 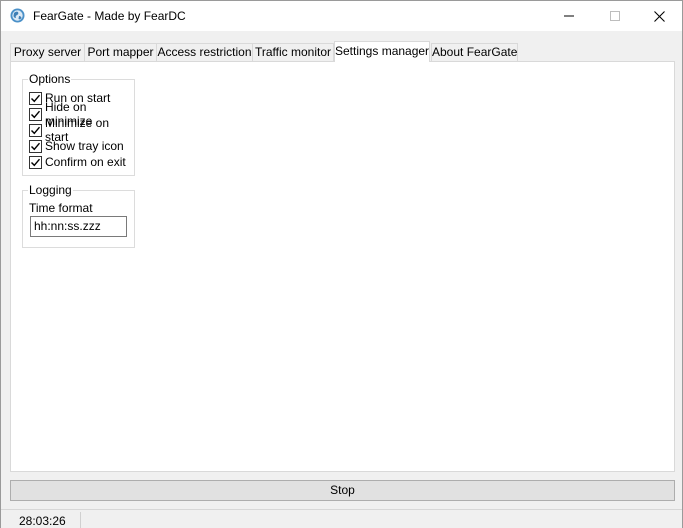 What do you see at coordinates (109, 16) in the screenshot?
I see `window-title: FearGate - Made by FearDC` at bounding box center [109, 16].